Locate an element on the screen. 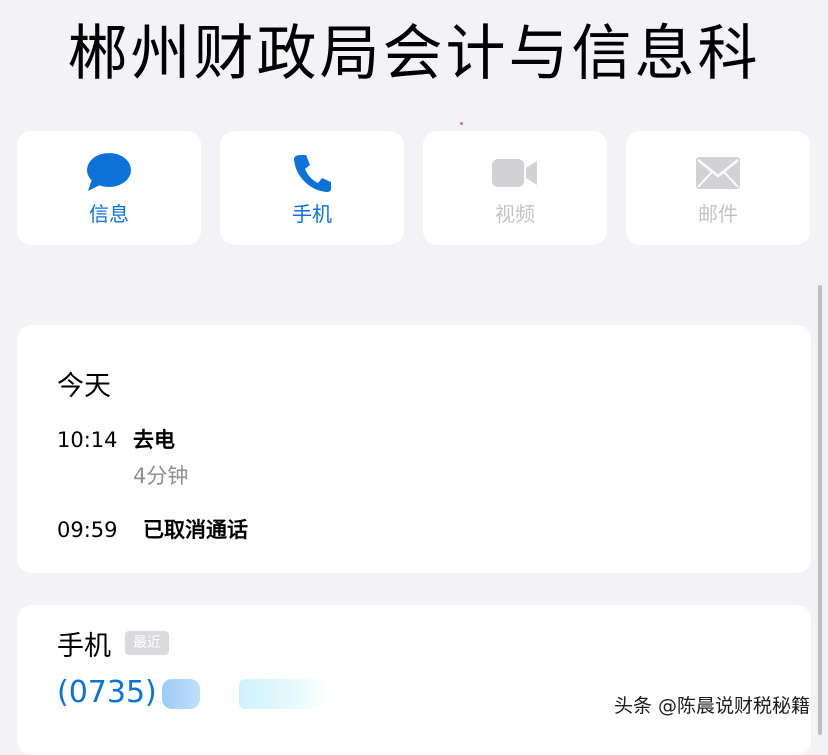 This screenshot has width=828, height=755. video-button: 视频 is located at coordinates (515, 188).